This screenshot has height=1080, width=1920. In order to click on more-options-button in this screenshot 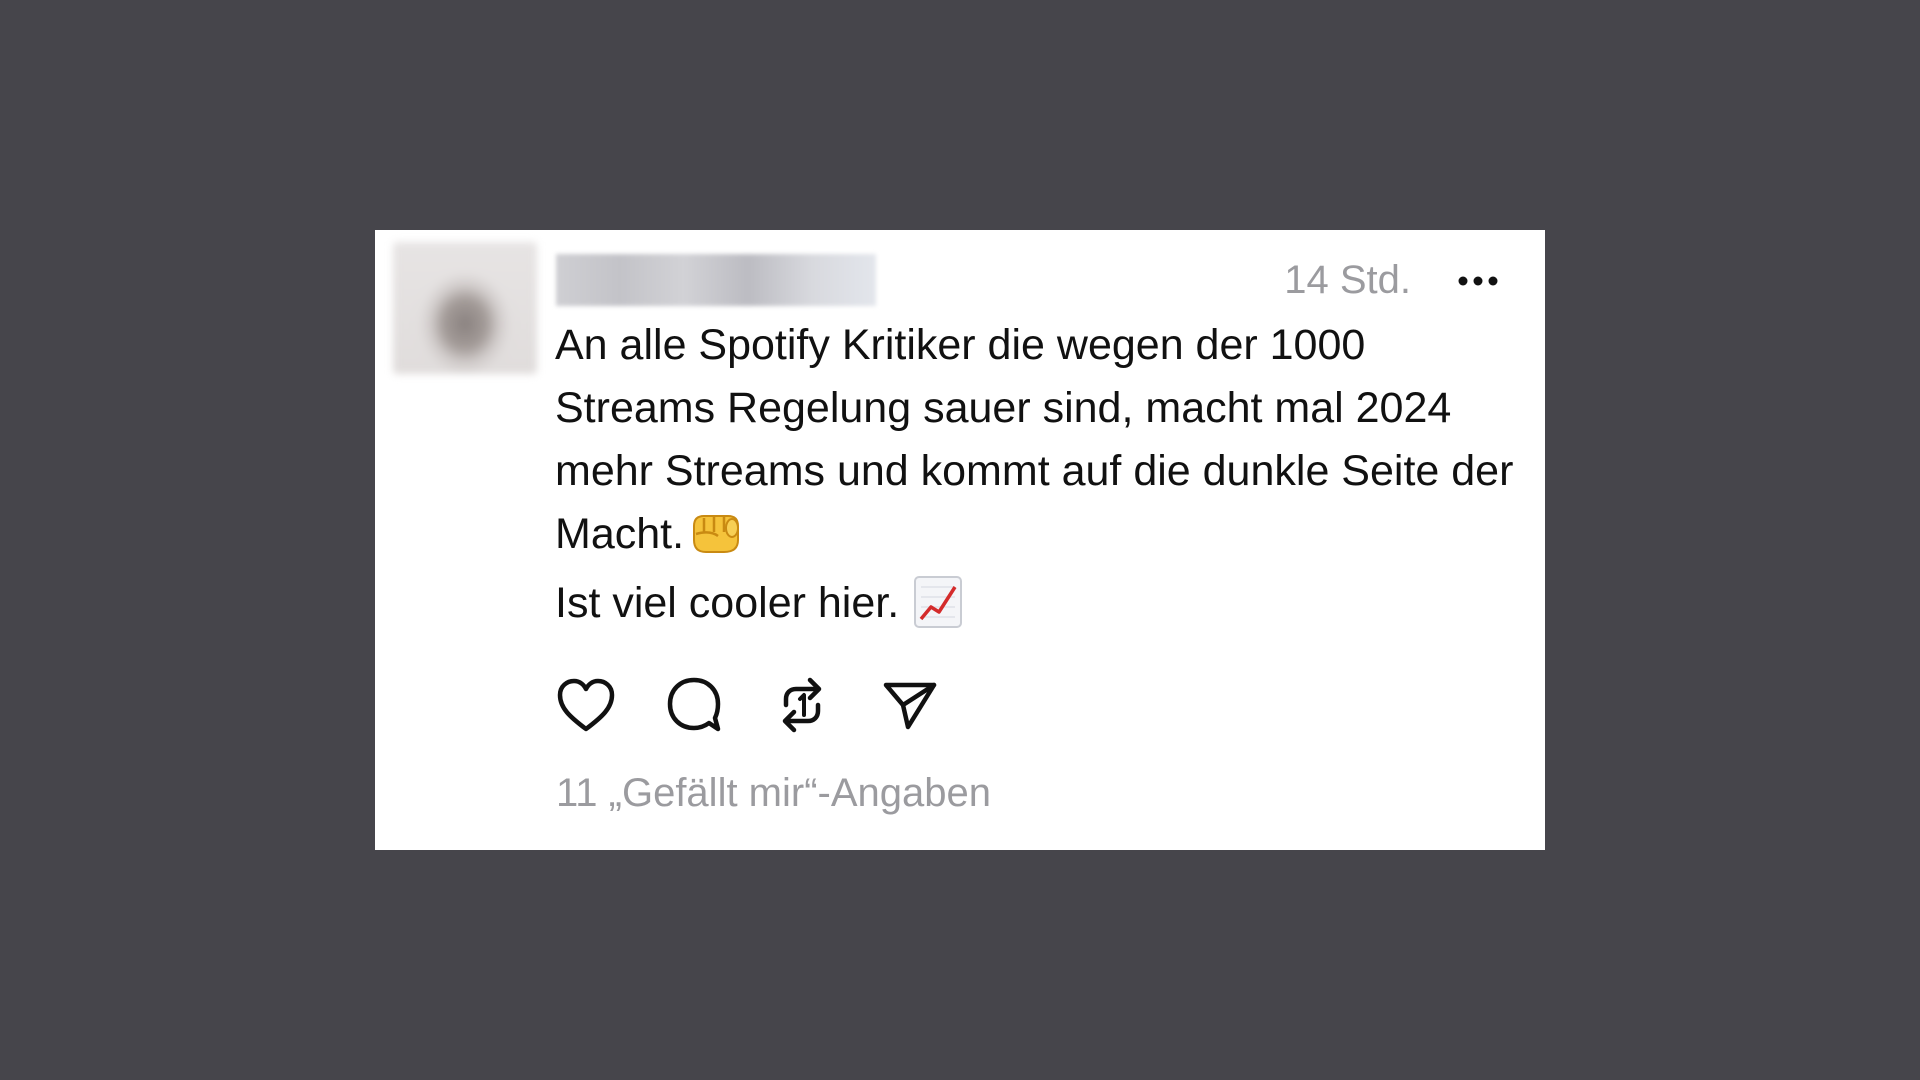, I will do `click(1478, 281)`.